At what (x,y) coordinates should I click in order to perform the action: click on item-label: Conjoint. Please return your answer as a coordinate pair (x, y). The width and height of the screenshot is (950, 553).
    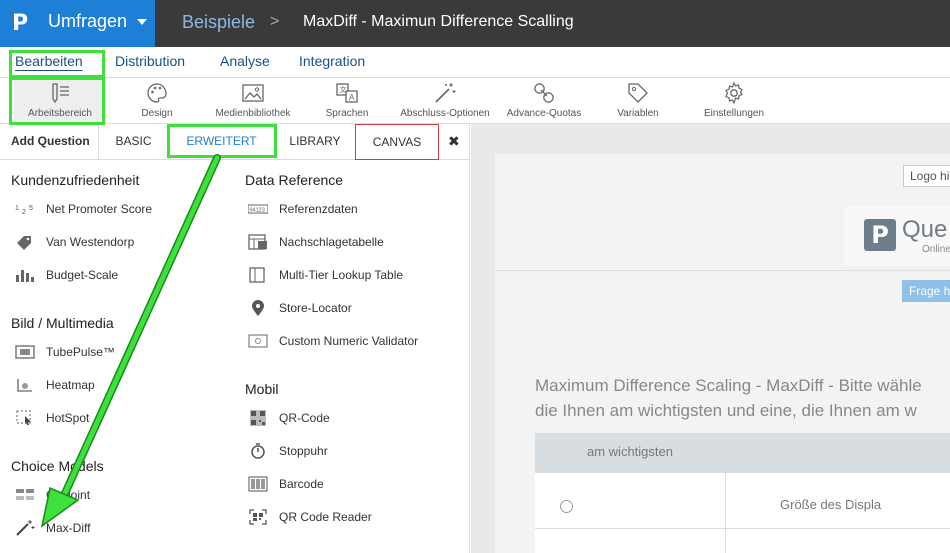
    Looking at the image, I should click on (68, 495).